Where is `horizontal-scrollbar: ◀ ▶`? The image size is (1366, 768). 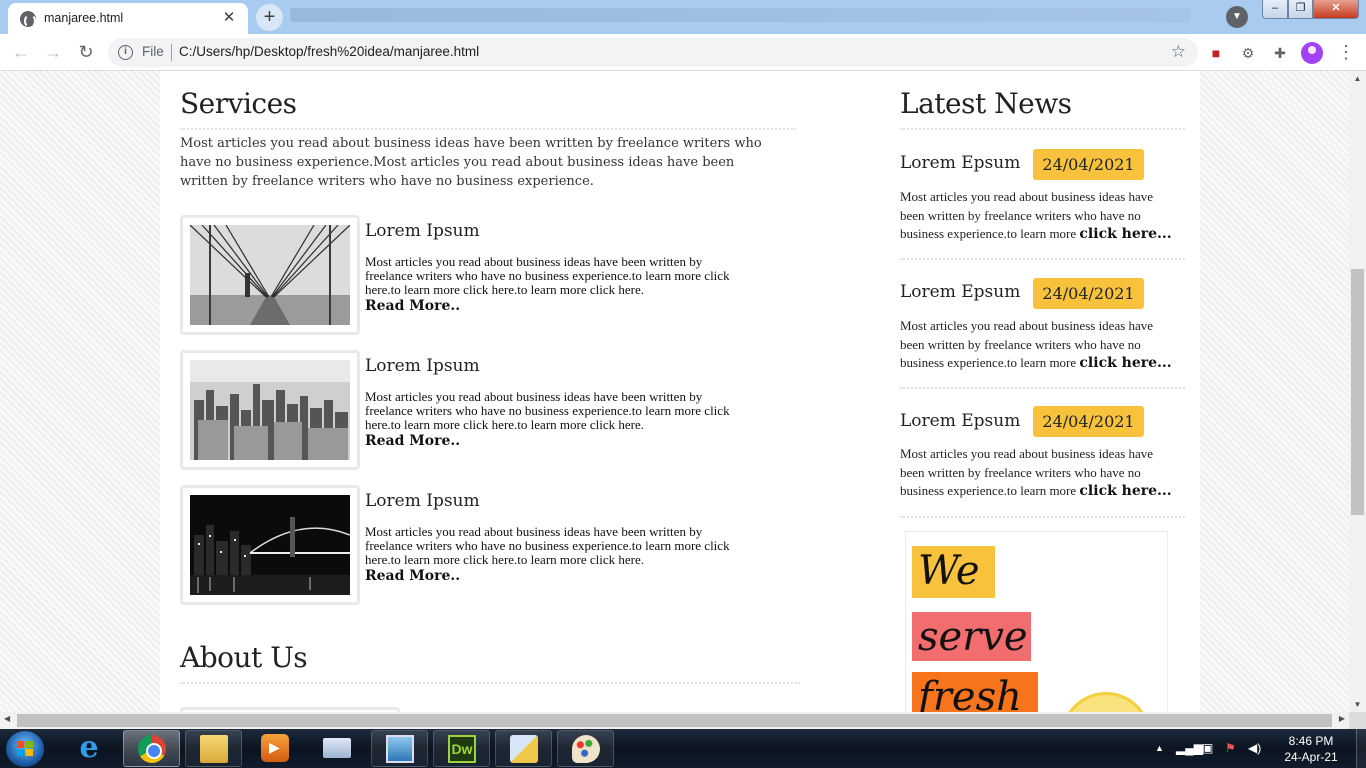 horizontal-scrollbar: ◀ ▶ is located at coordinates (674, 720).